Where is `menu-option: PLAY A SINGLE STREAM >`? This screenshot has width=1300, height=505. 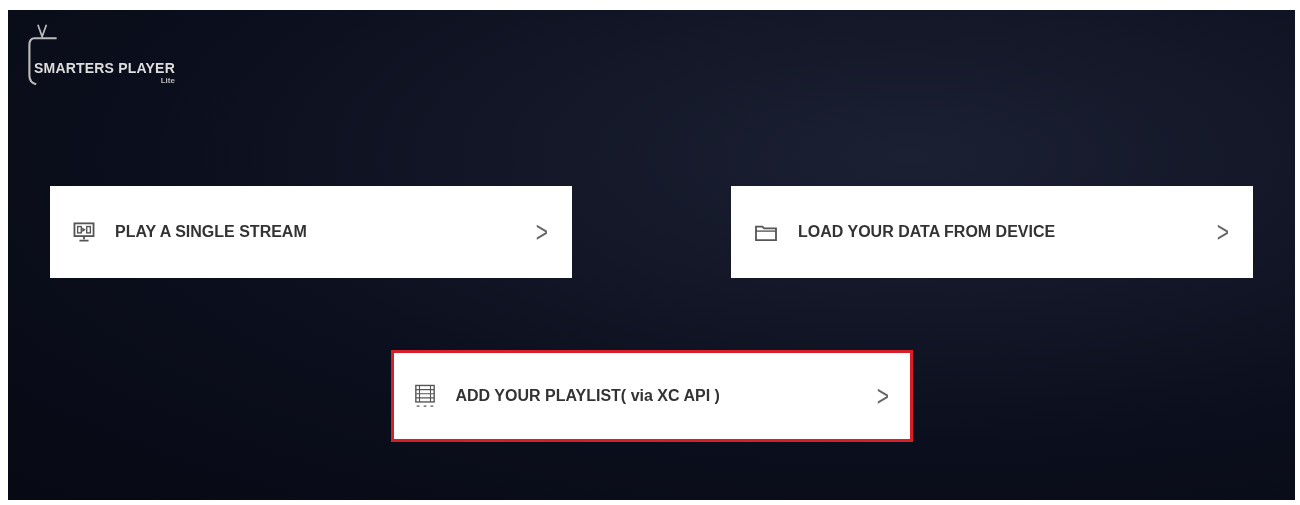
menu-option: PLAY A SINGLE STREAM > is located at coordinates (311, 232).